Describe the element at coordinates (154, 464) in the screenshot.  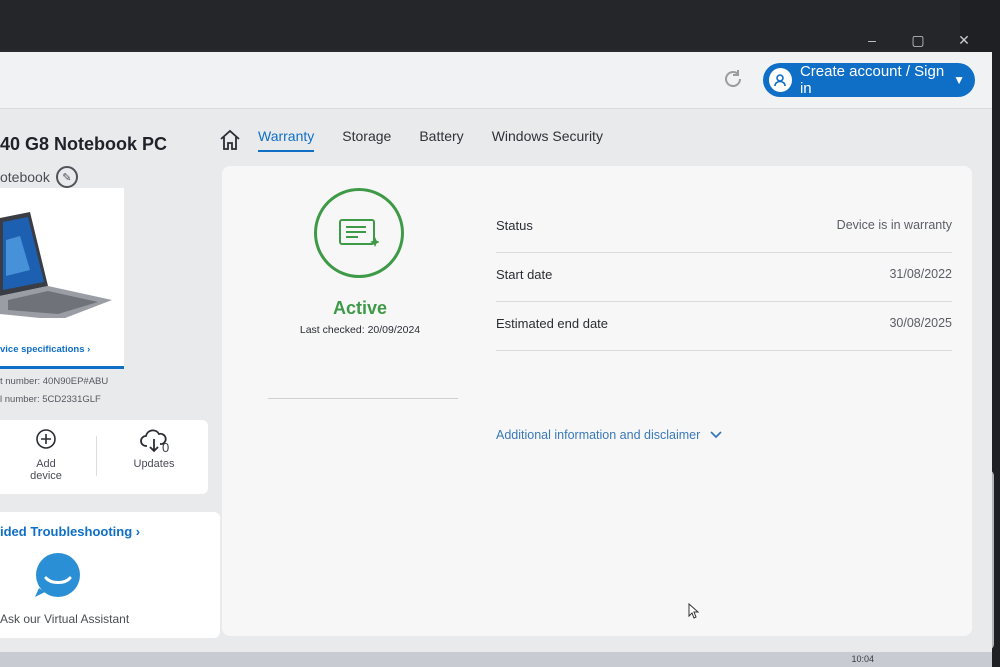
I see `updates-label: Updates` at that location.